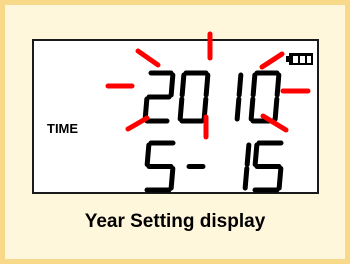 The image size is (350, 264). Describe the element at coordinates (212, 97) in the screenshot. I see `year-digits` at that location.